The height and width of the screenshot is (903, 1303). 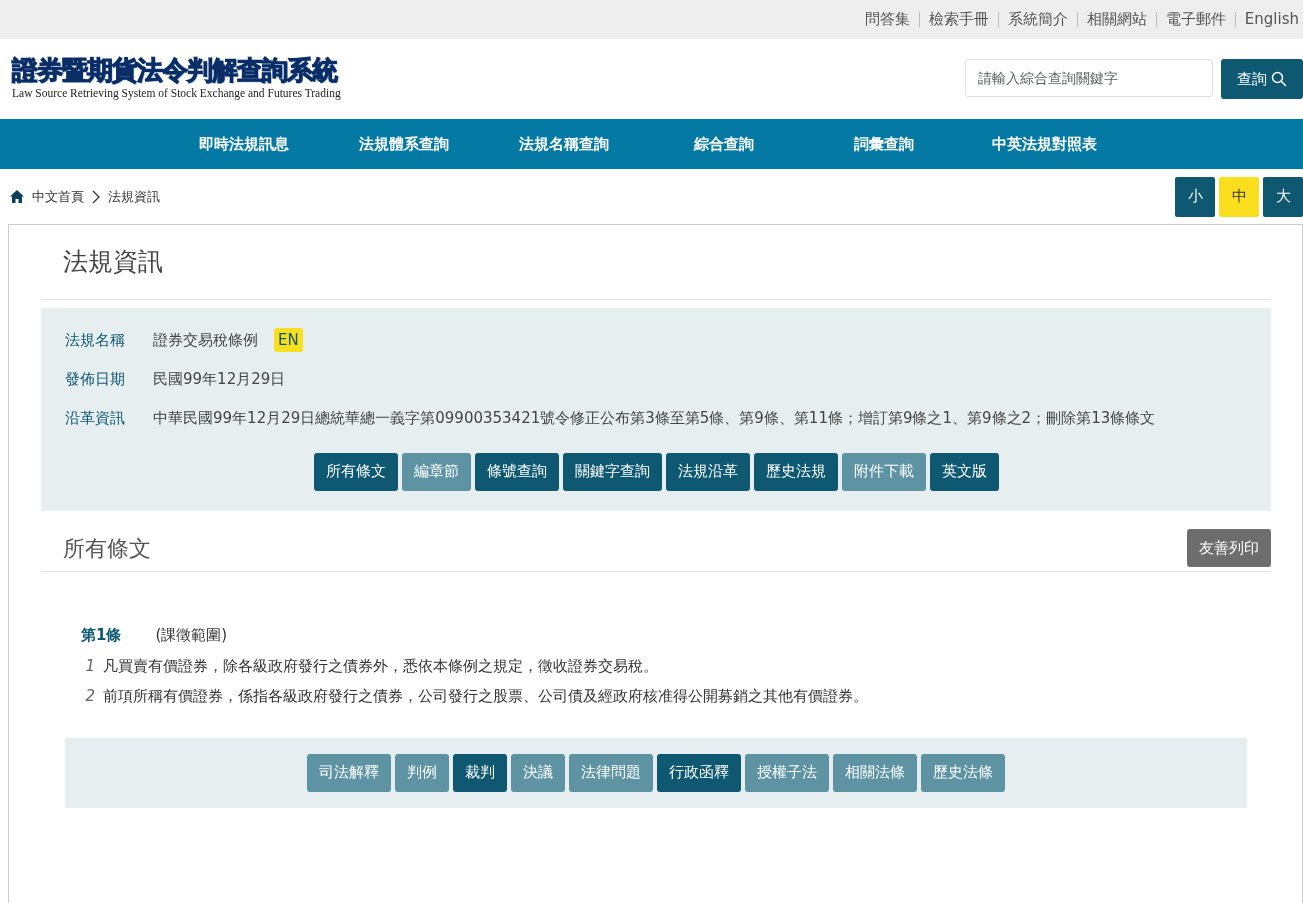 I want to click on home-icon, so click(x=17, y=196).